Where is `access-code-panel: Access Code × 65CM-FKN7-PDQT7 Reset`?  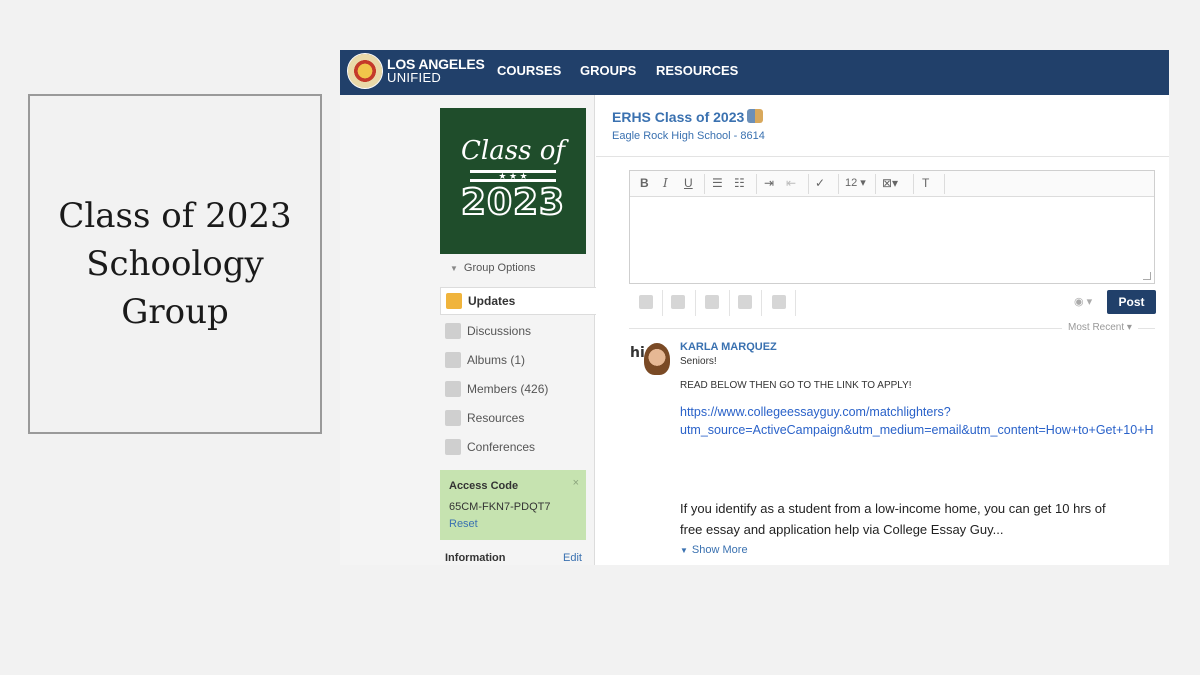 access-code-panel: Access Code × 65CM-FKN7-PDQT7 Reset is located at coordinates (513, 505).